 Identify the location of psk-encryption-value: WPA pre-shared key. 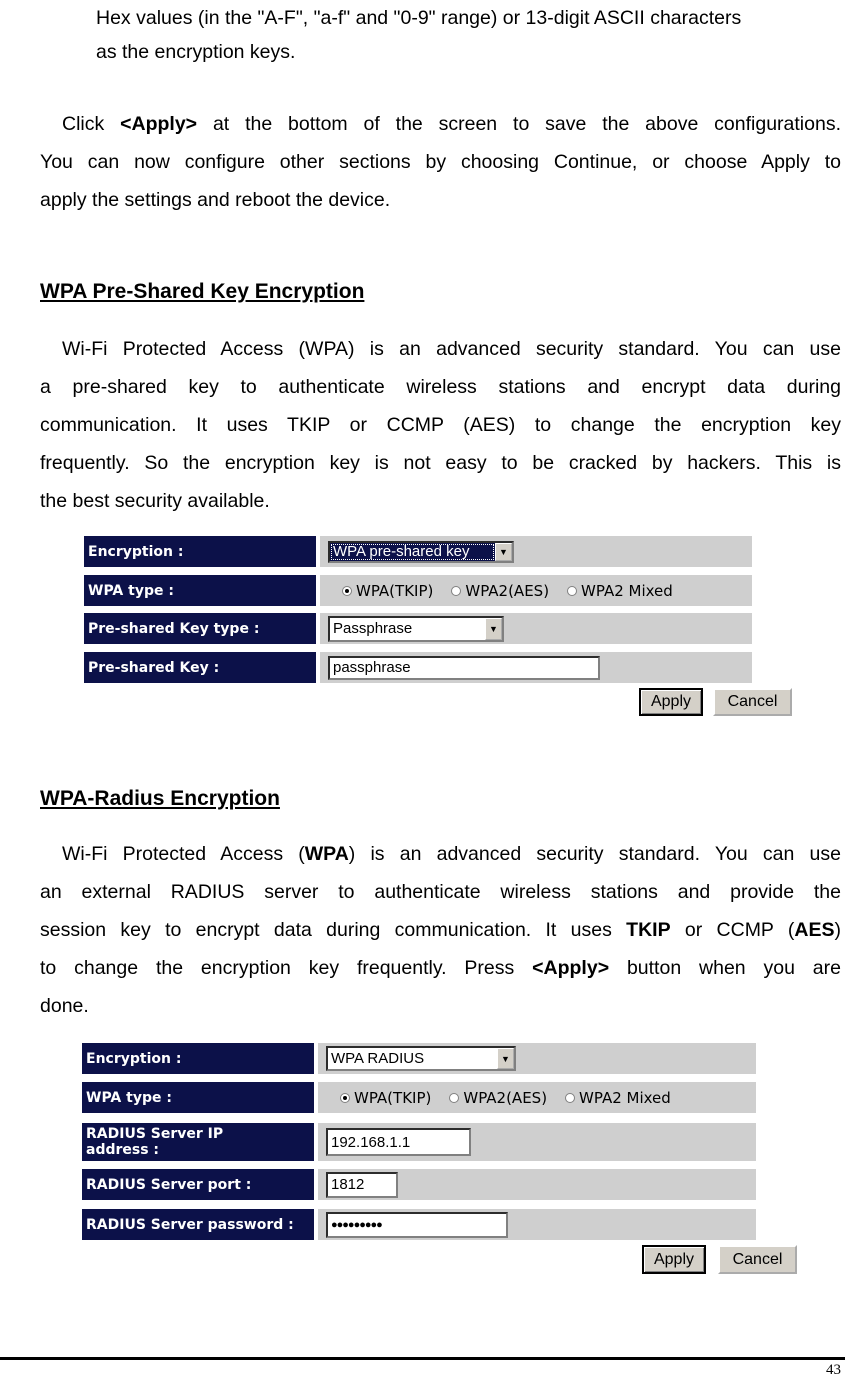
(412, 551).